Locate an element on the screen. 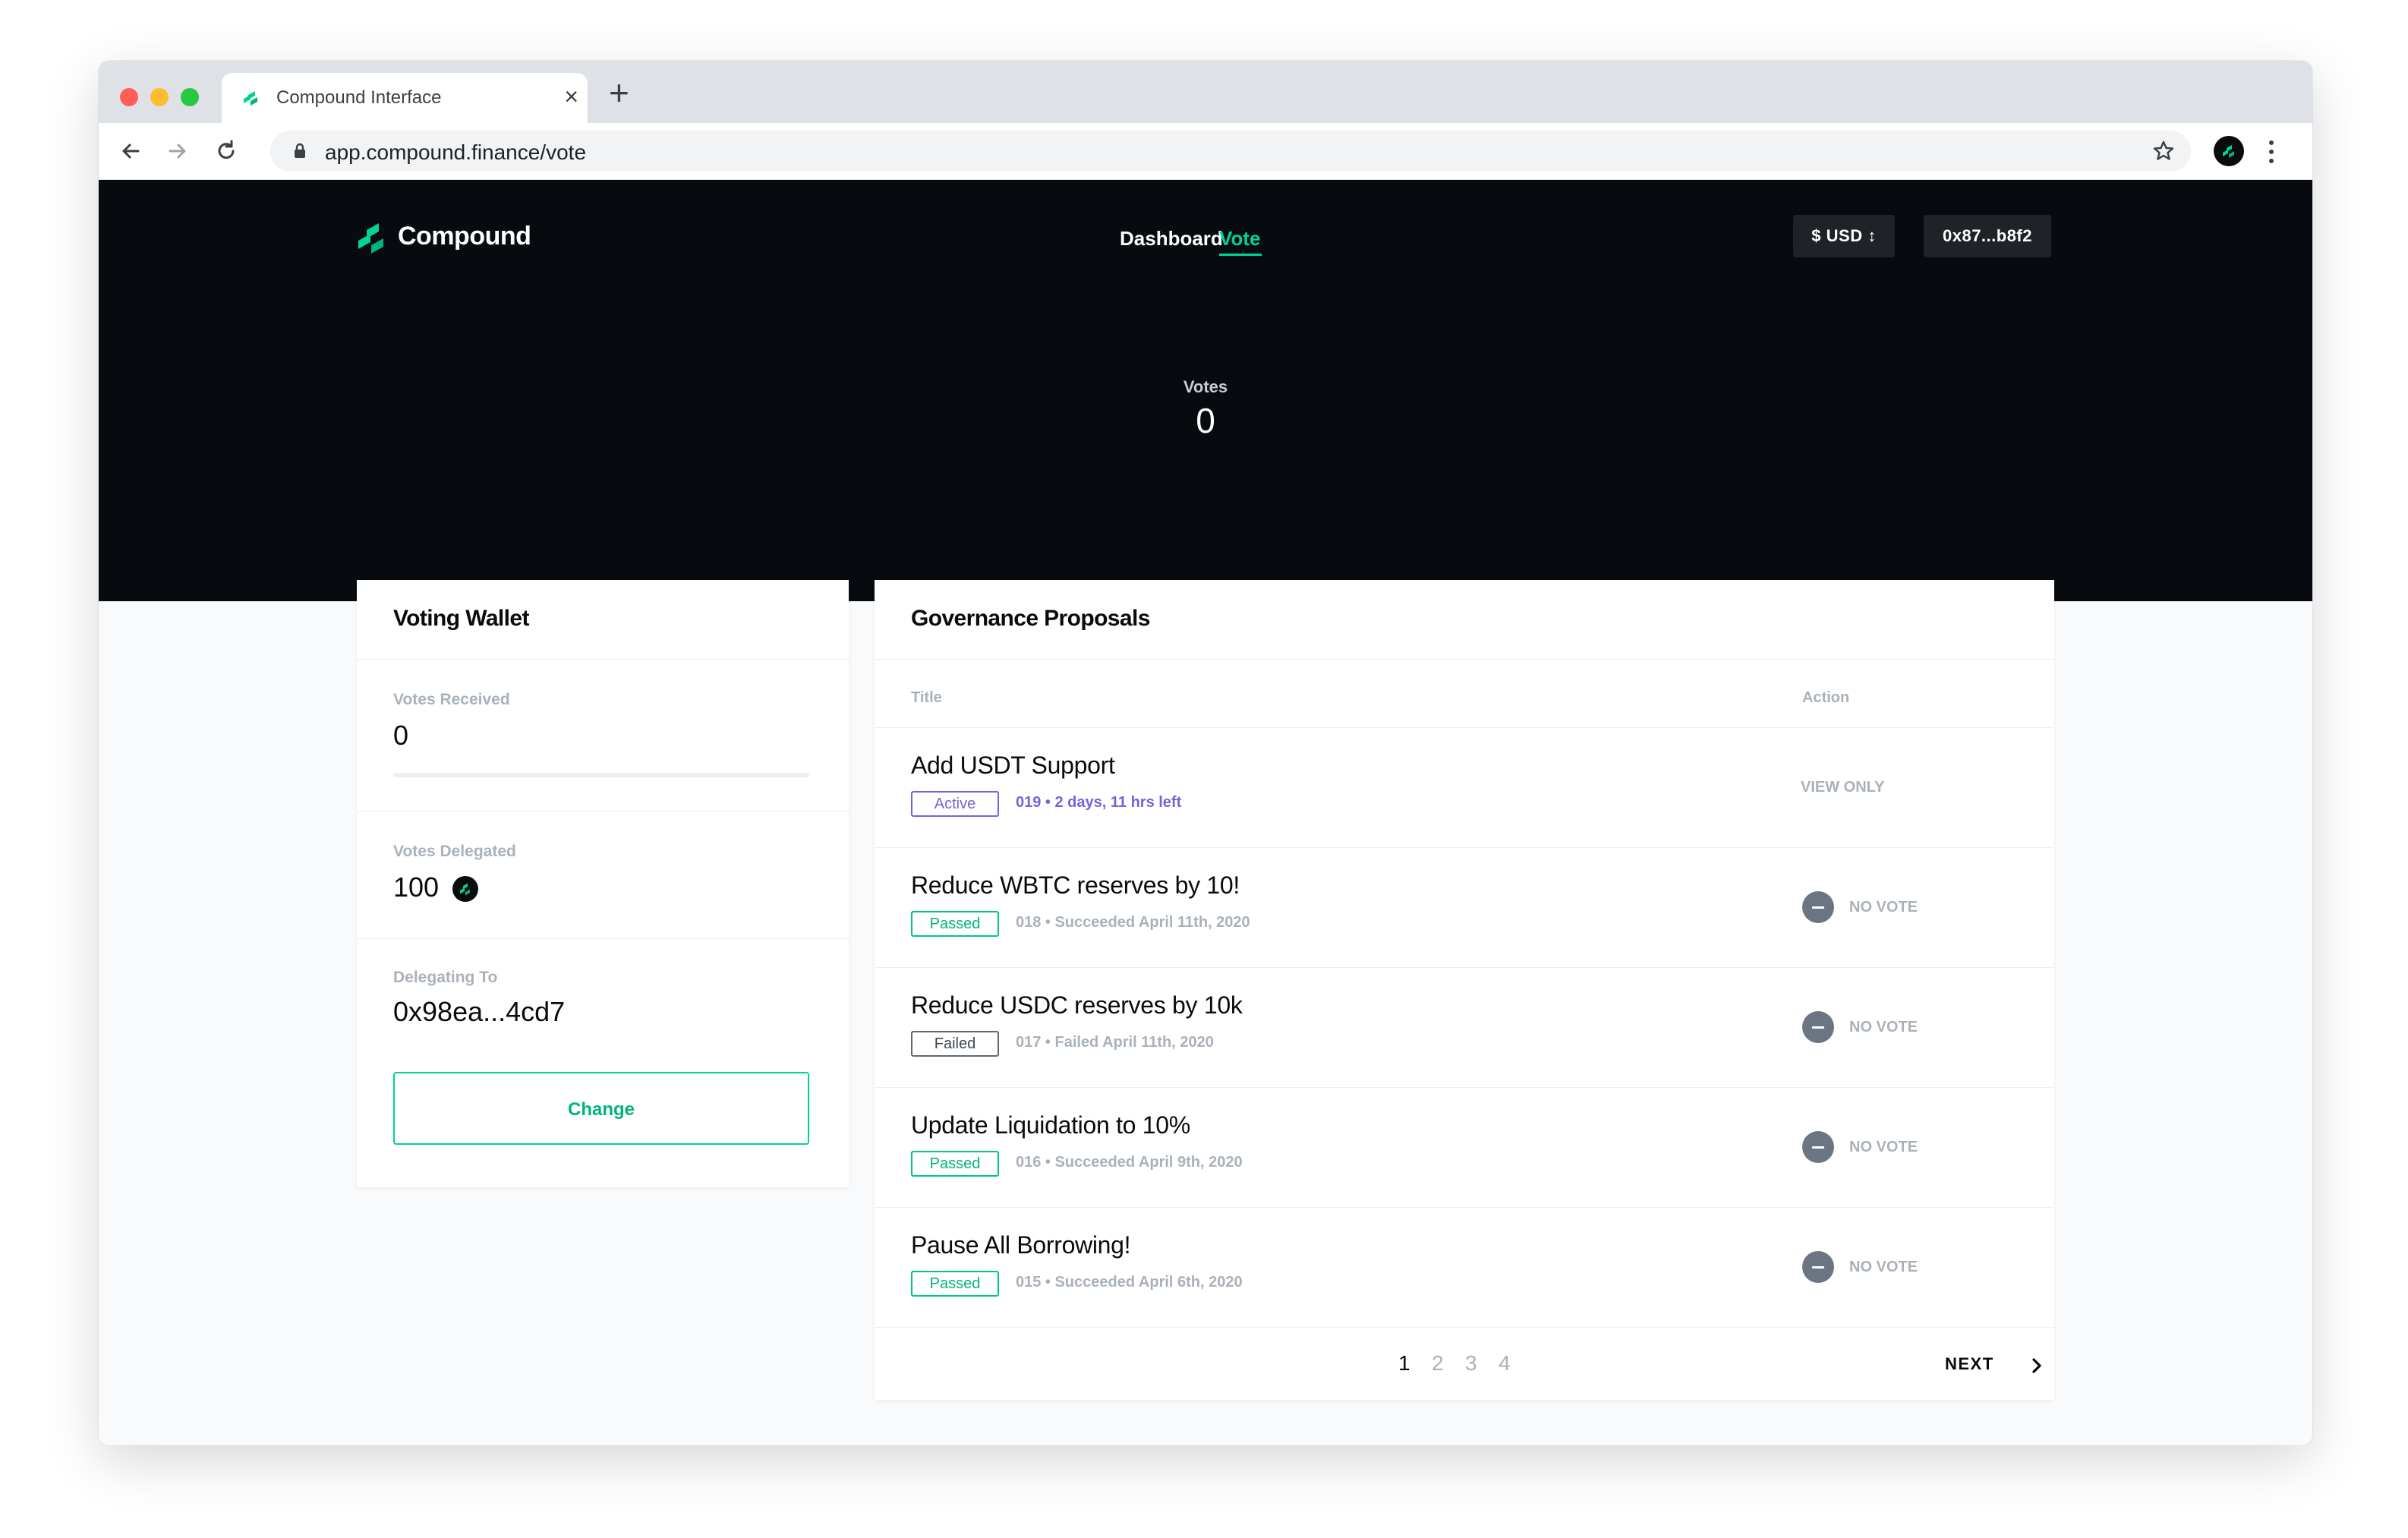 The width and height of the screenshot is (2408, 1538). voting-wallet-header: Voting Wallet is located at coordinates (603, 620).